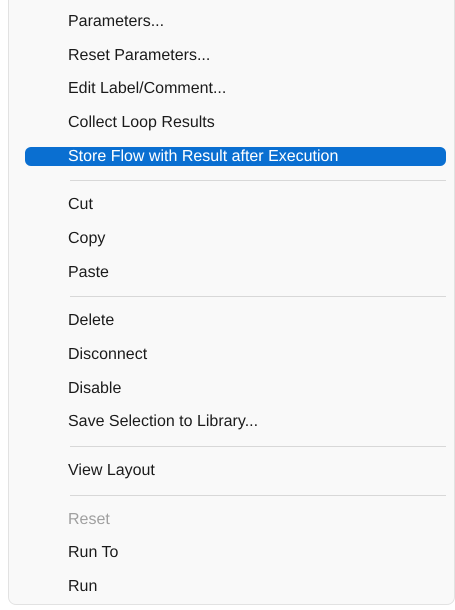  Describe the element at coordinates (235, 471) in the screenshot. I see `menu-item: View Layout` at that location.